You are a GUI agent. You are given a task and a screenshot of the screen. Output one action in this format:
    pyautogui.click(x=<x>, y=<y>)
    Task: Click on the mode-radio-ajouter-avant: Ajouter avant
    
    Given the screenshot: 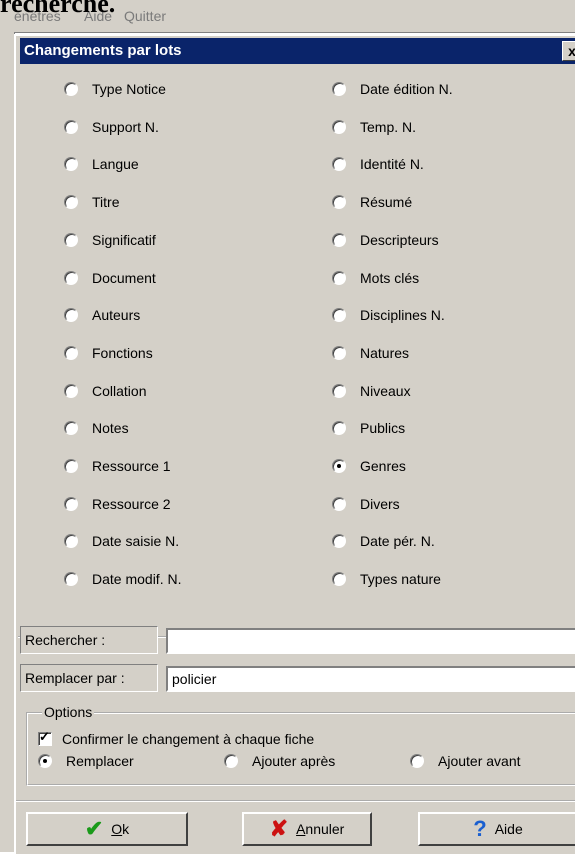 What is the action you would take?
    pyautogui.click(x=465, y=761)
    